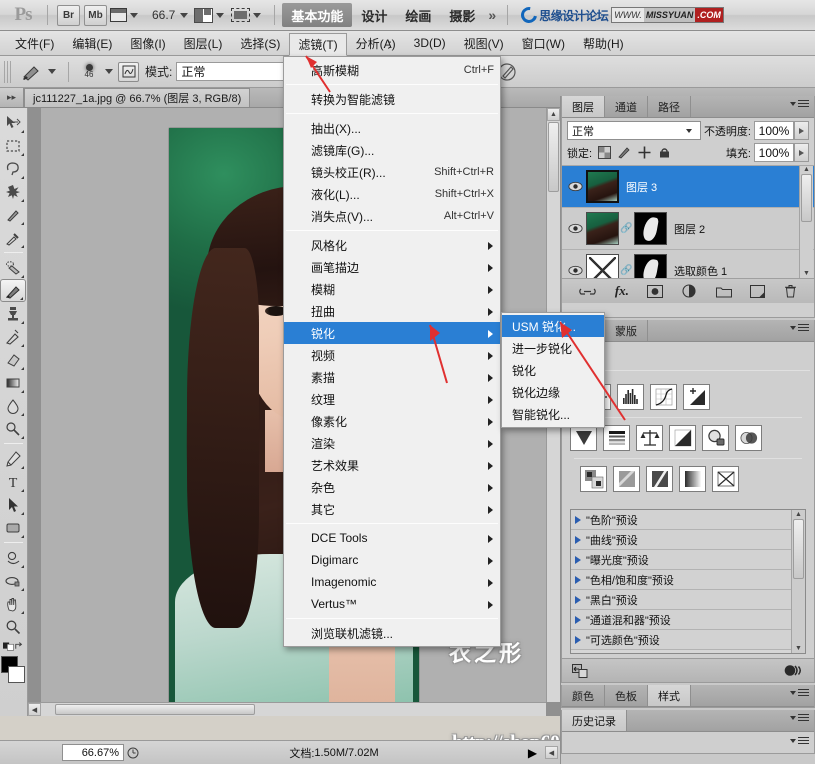 This screenshot has height=764, width=815. I want to click on exposure-icon, so click(696, 397).